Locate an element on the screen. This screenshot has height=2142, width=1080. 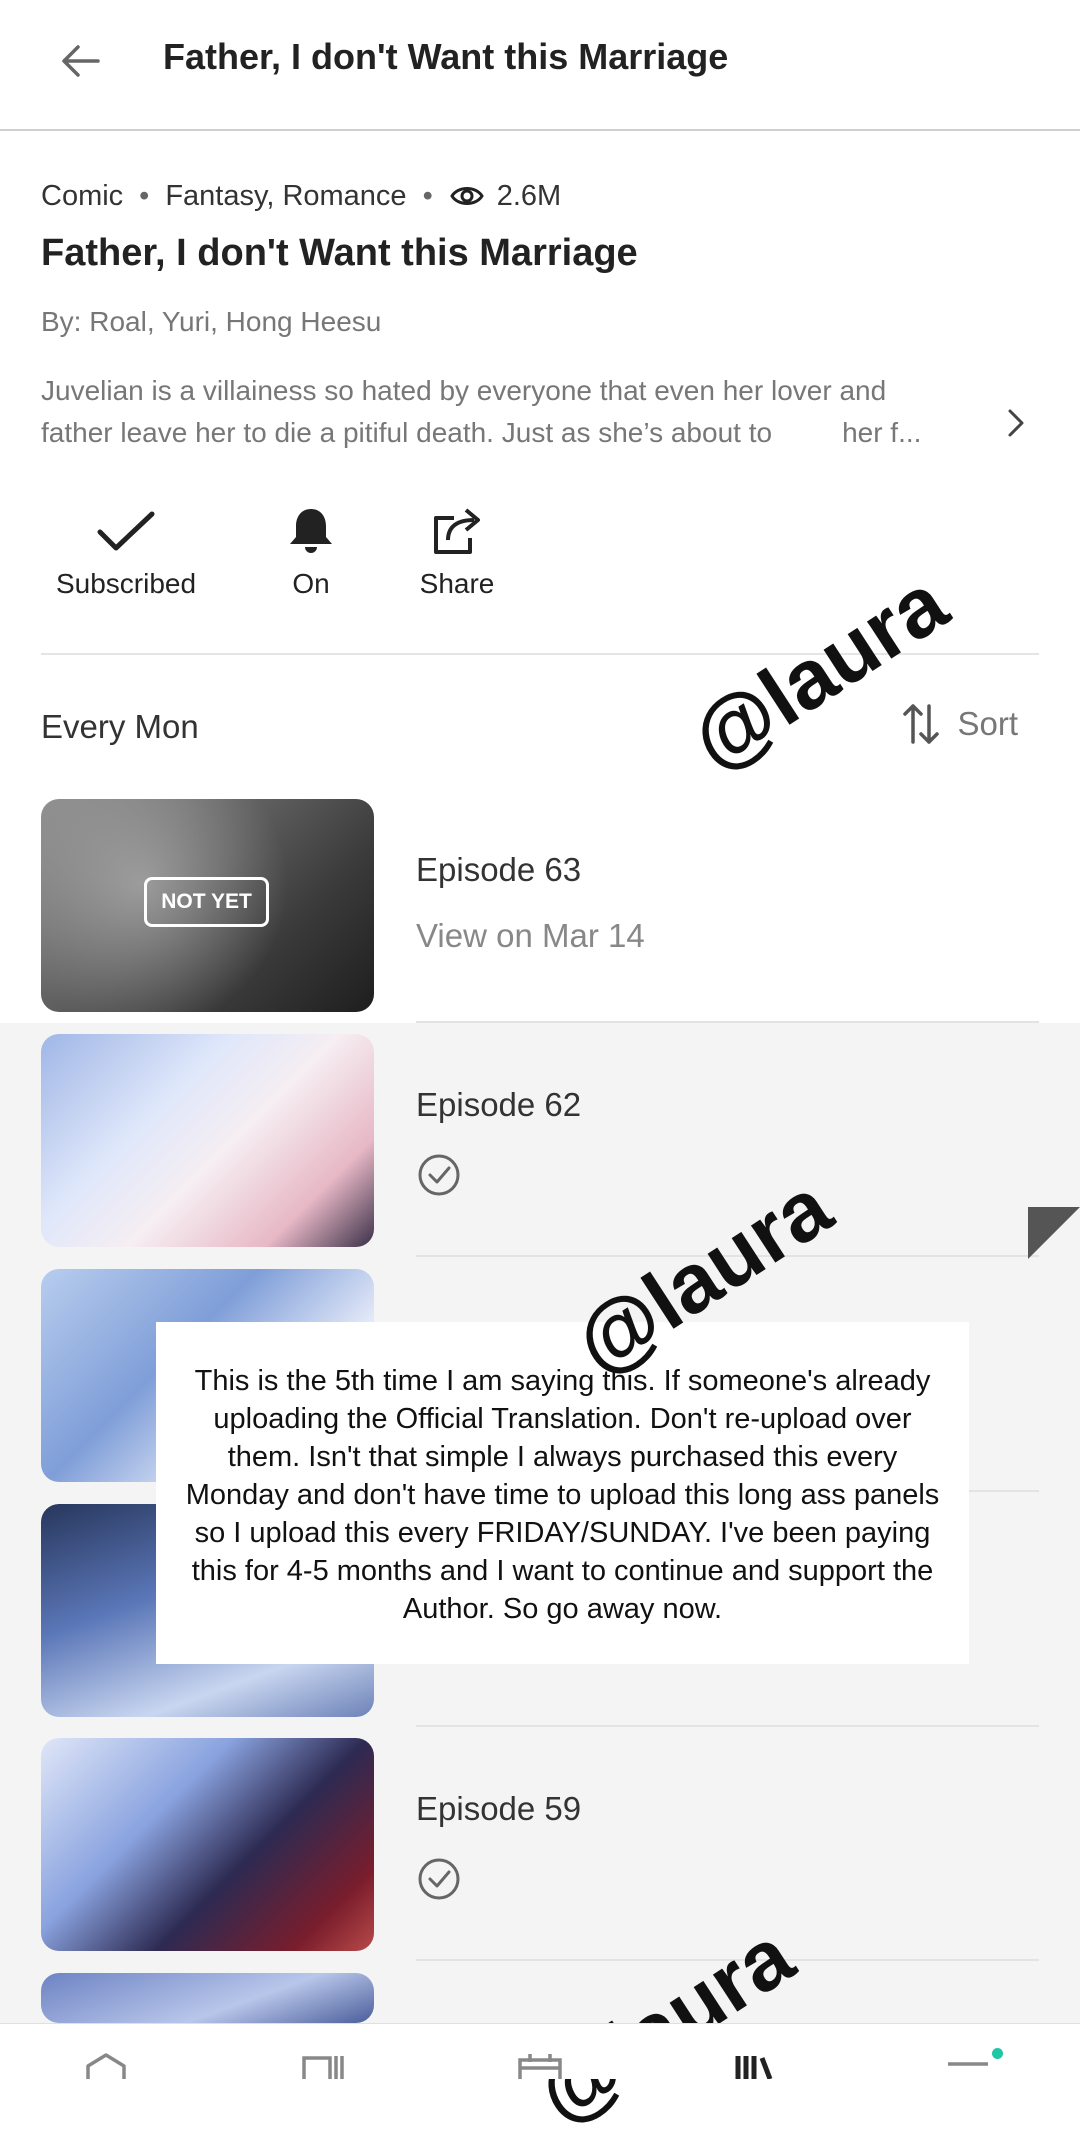
eye-icon is located at coordinates (466, 196).